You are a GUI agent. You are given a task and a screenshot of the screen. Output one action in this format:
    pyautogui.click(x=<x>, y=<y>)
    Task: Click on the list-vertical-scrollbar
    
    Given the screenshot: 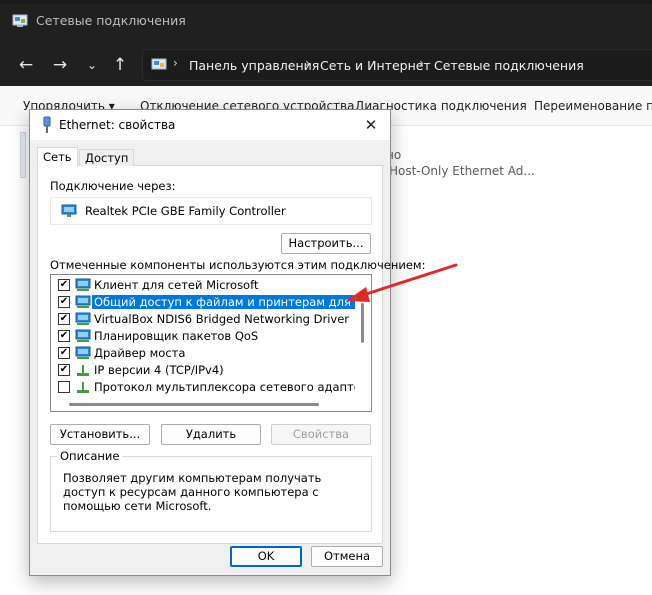 What is the action you would take?
    pyautogui.click(x=363, y=336)
    